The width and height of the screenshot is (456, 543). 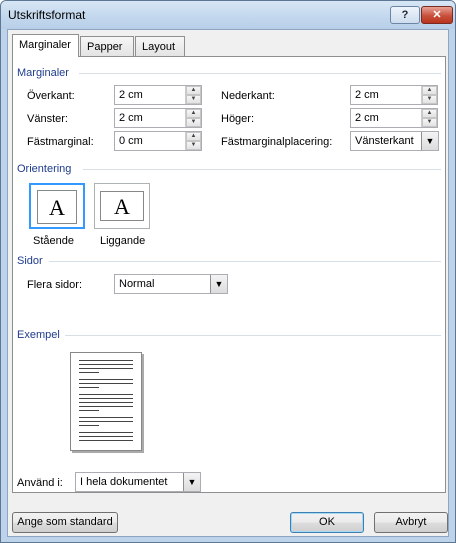 I want to click on cancel-button: Avbryt, so click(x=411, y=522).